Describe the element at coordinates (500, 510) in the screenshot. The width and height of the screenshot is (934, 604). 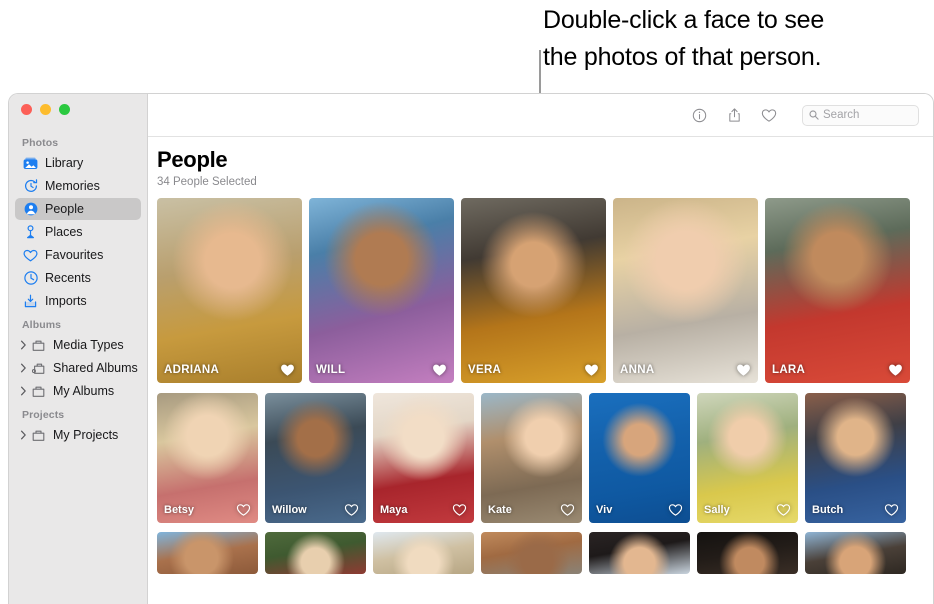
I see `person-name: Kate` at that location.